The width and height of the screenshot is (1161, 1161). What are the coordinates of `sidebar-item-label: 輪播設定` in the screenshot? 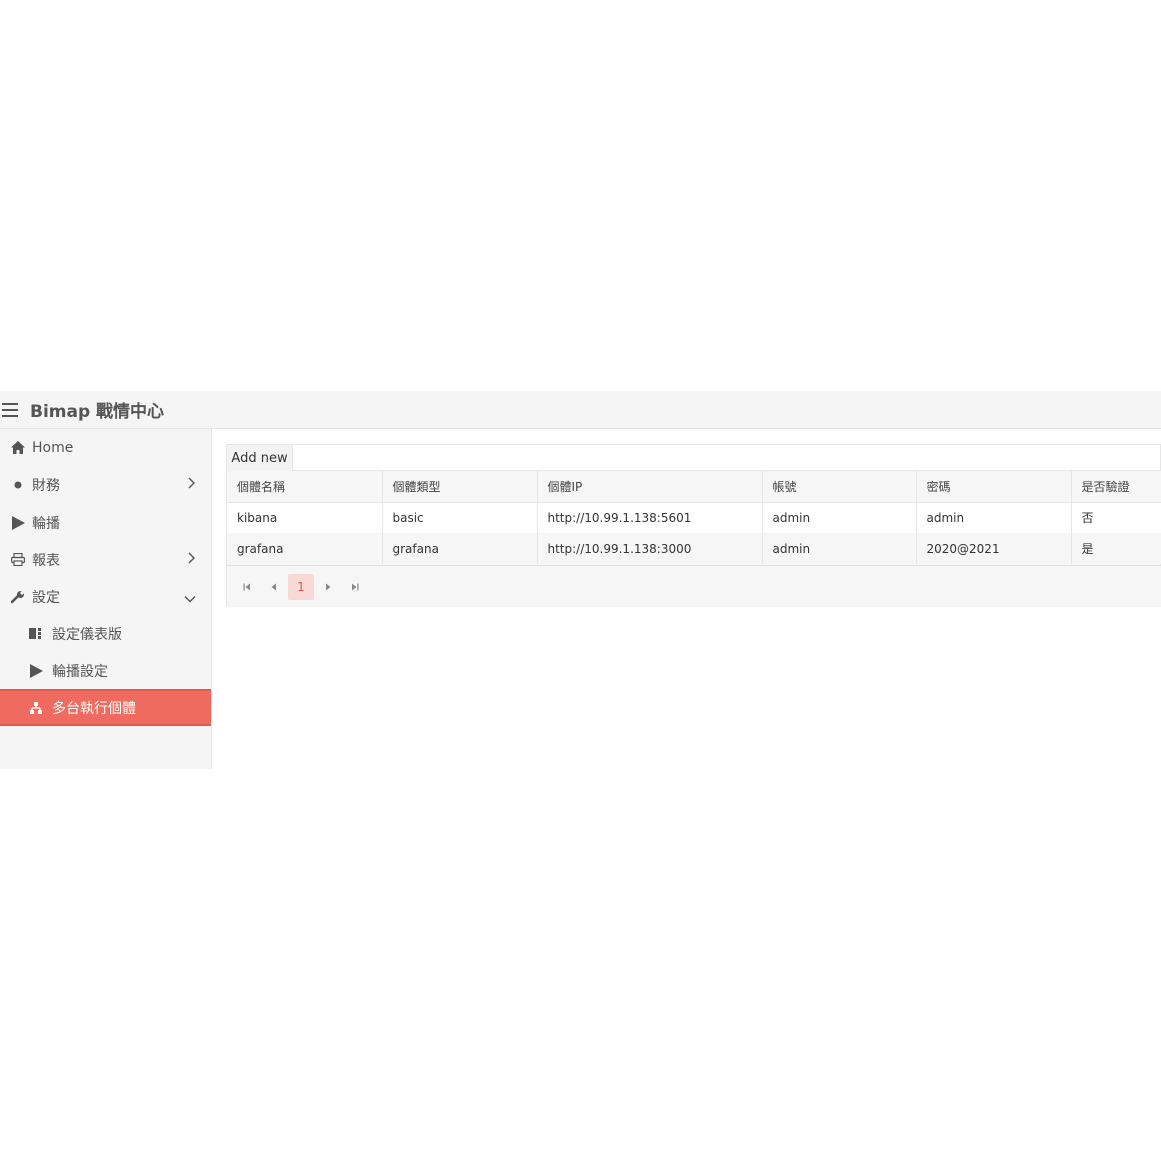 It's located at (80, 671).